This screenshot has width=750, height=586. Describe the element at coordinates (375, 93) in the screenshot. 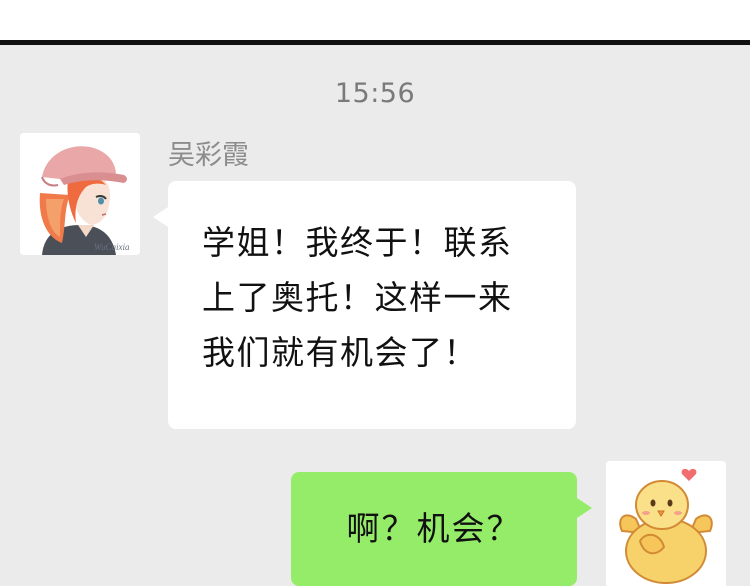

I see `message-timestamp: 15:56` at that location.